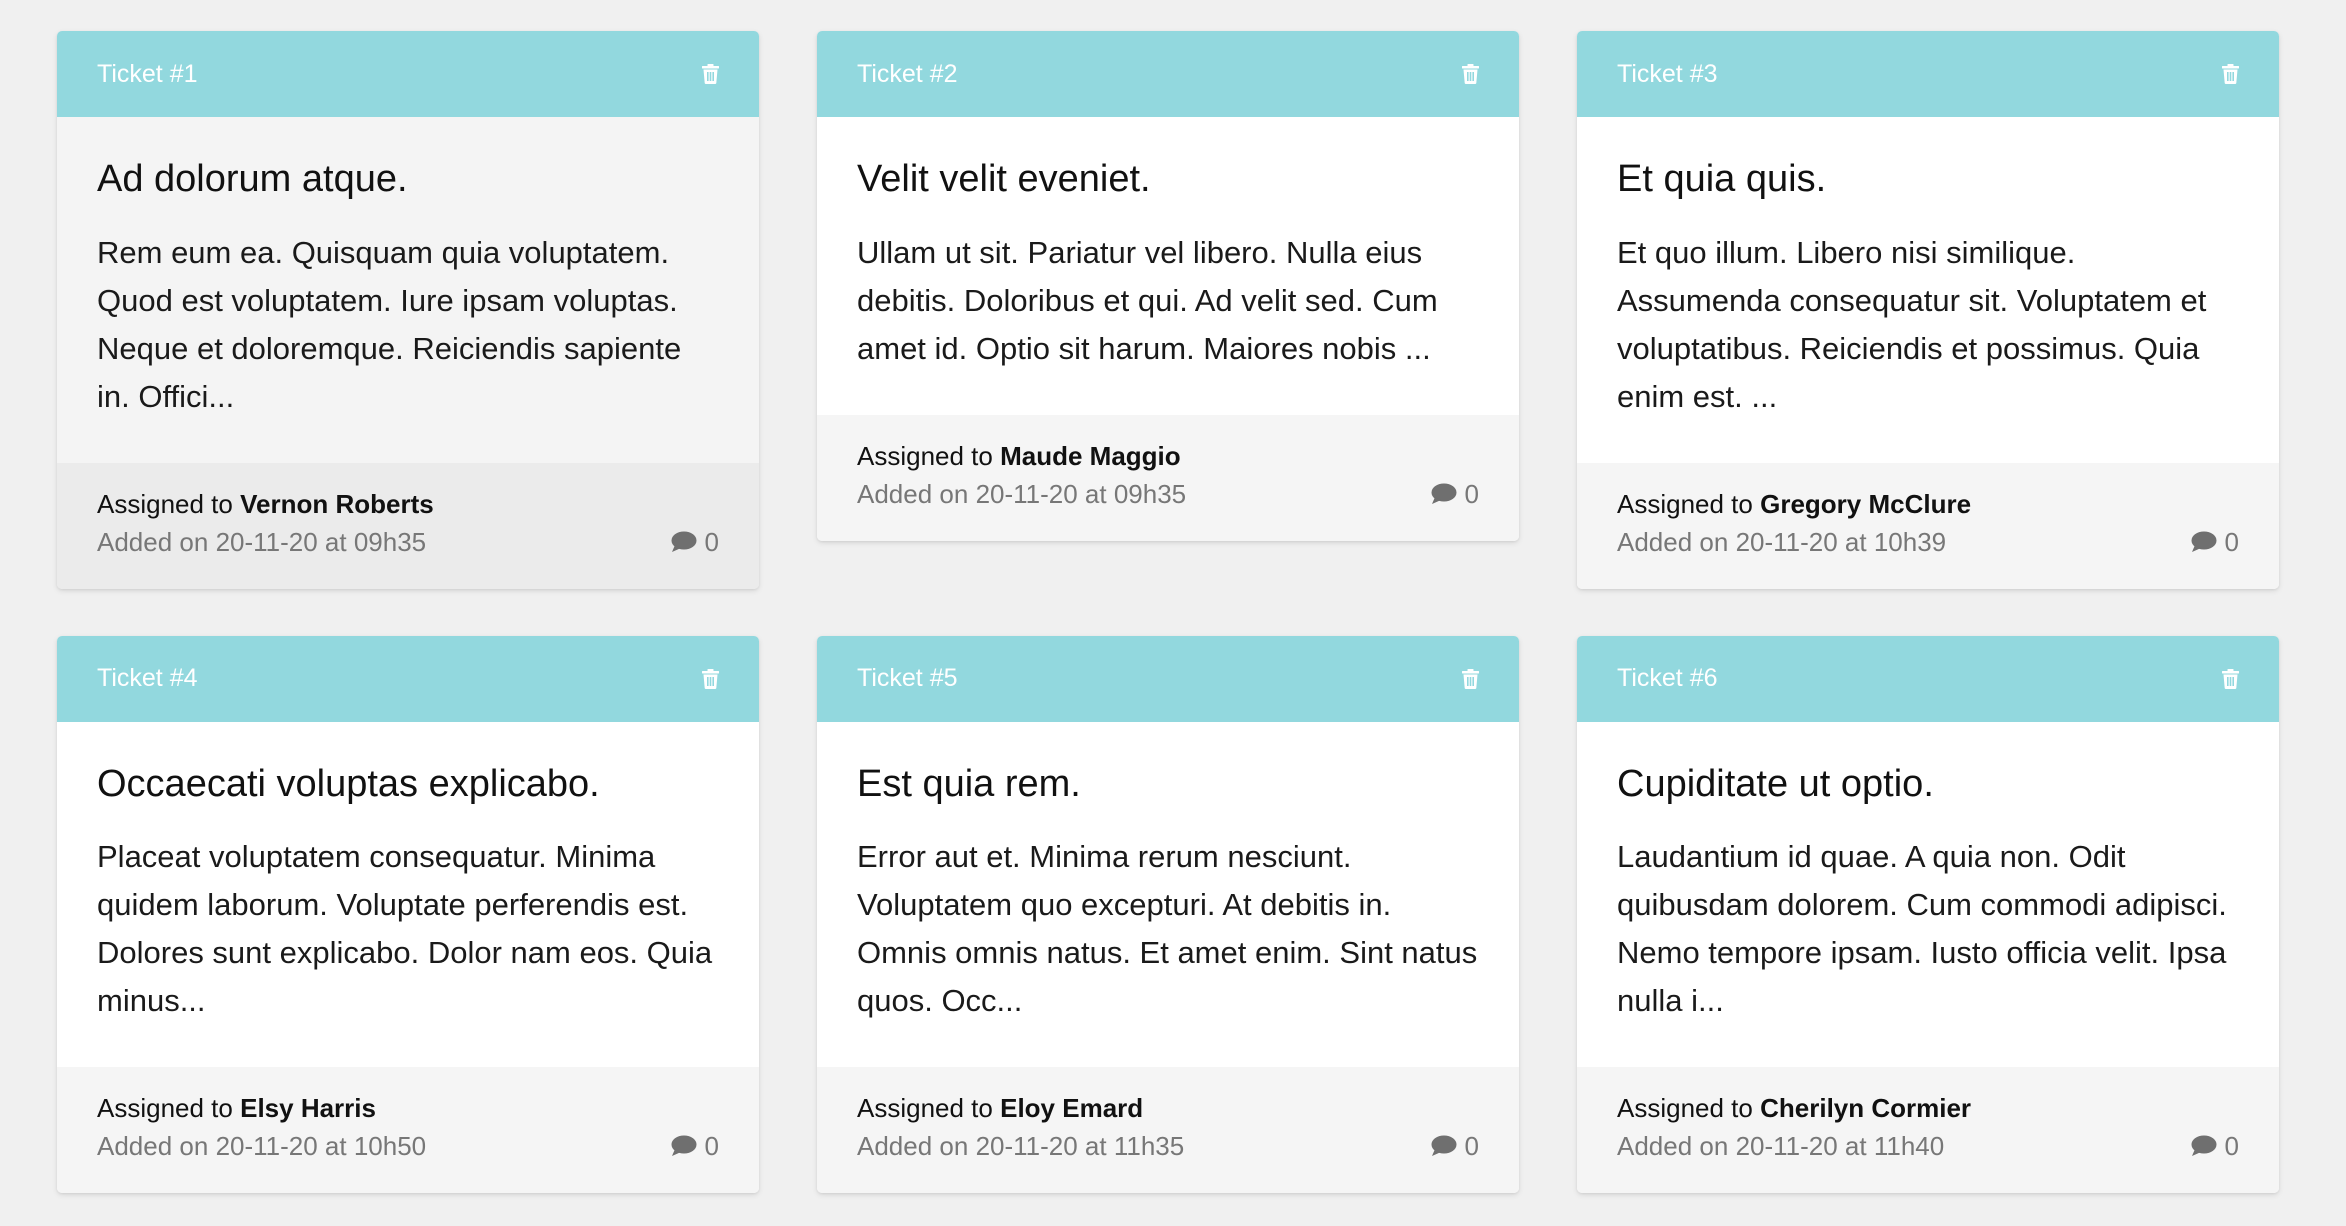 The image size is (2346, 1226). Describe the element at coordinates (348, 783) in the screenshot. I see `ticket-title: Occaecati voluptas explicabo.` at that location.